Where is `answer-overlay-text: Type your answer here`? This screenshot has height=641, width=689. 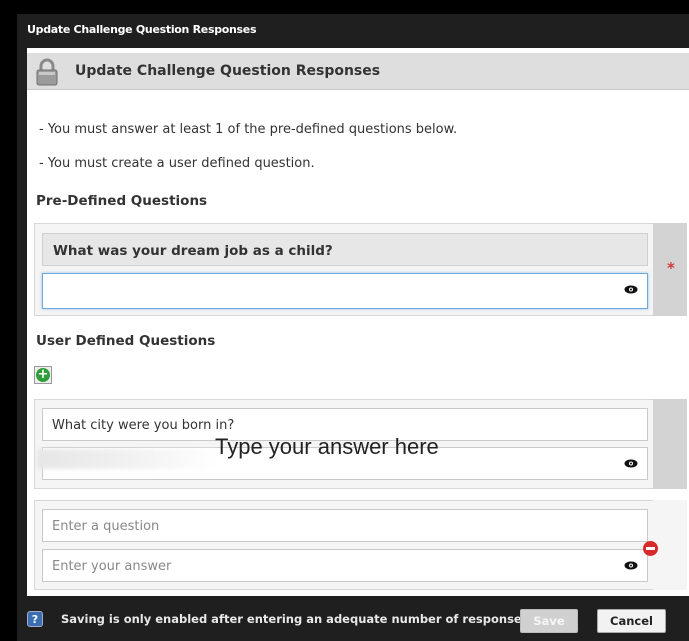 answer-overlay-text: Type your answer here is located at coordinates (327, 446).